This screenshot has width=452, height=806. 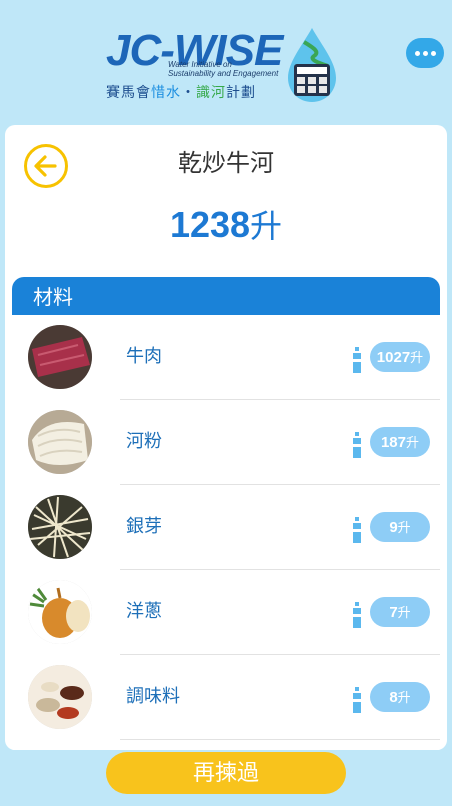 What do you see at coordinates (226, 773) in the screenshot?
I see `choose-again-button: 再揀過` at bounding box center [226, 773].